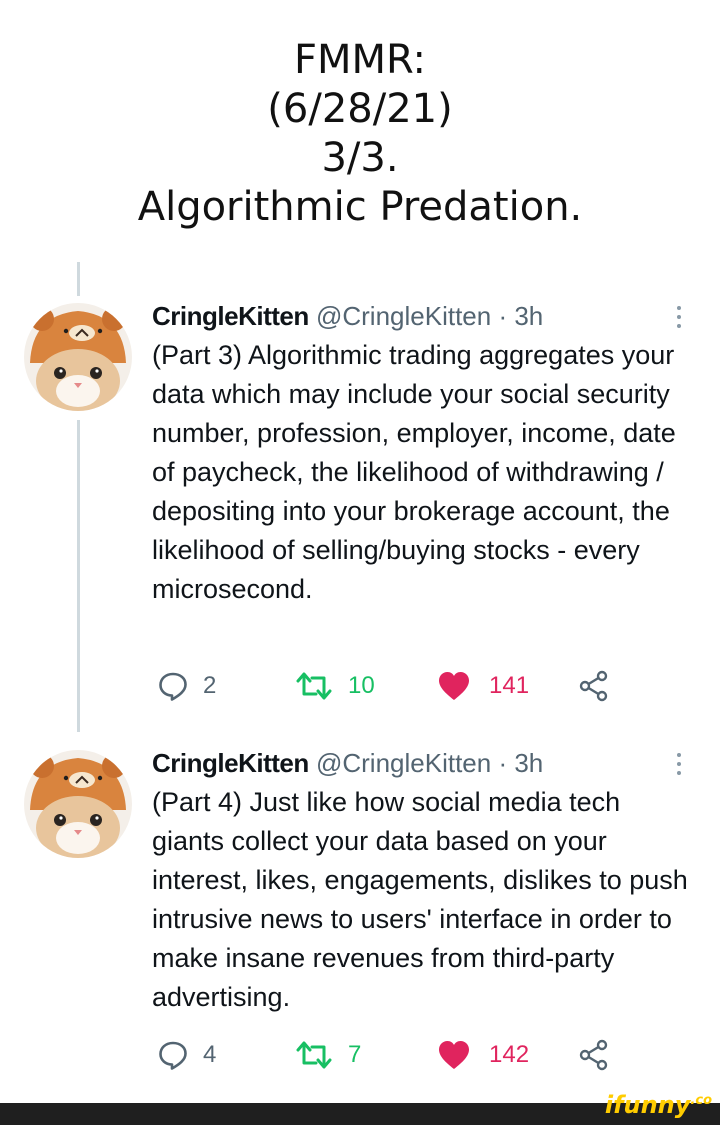 The image size is (720, 1125). Describe the element at coordinates (483, 686) in the screenshot. I see `like-button: 141` at that location.